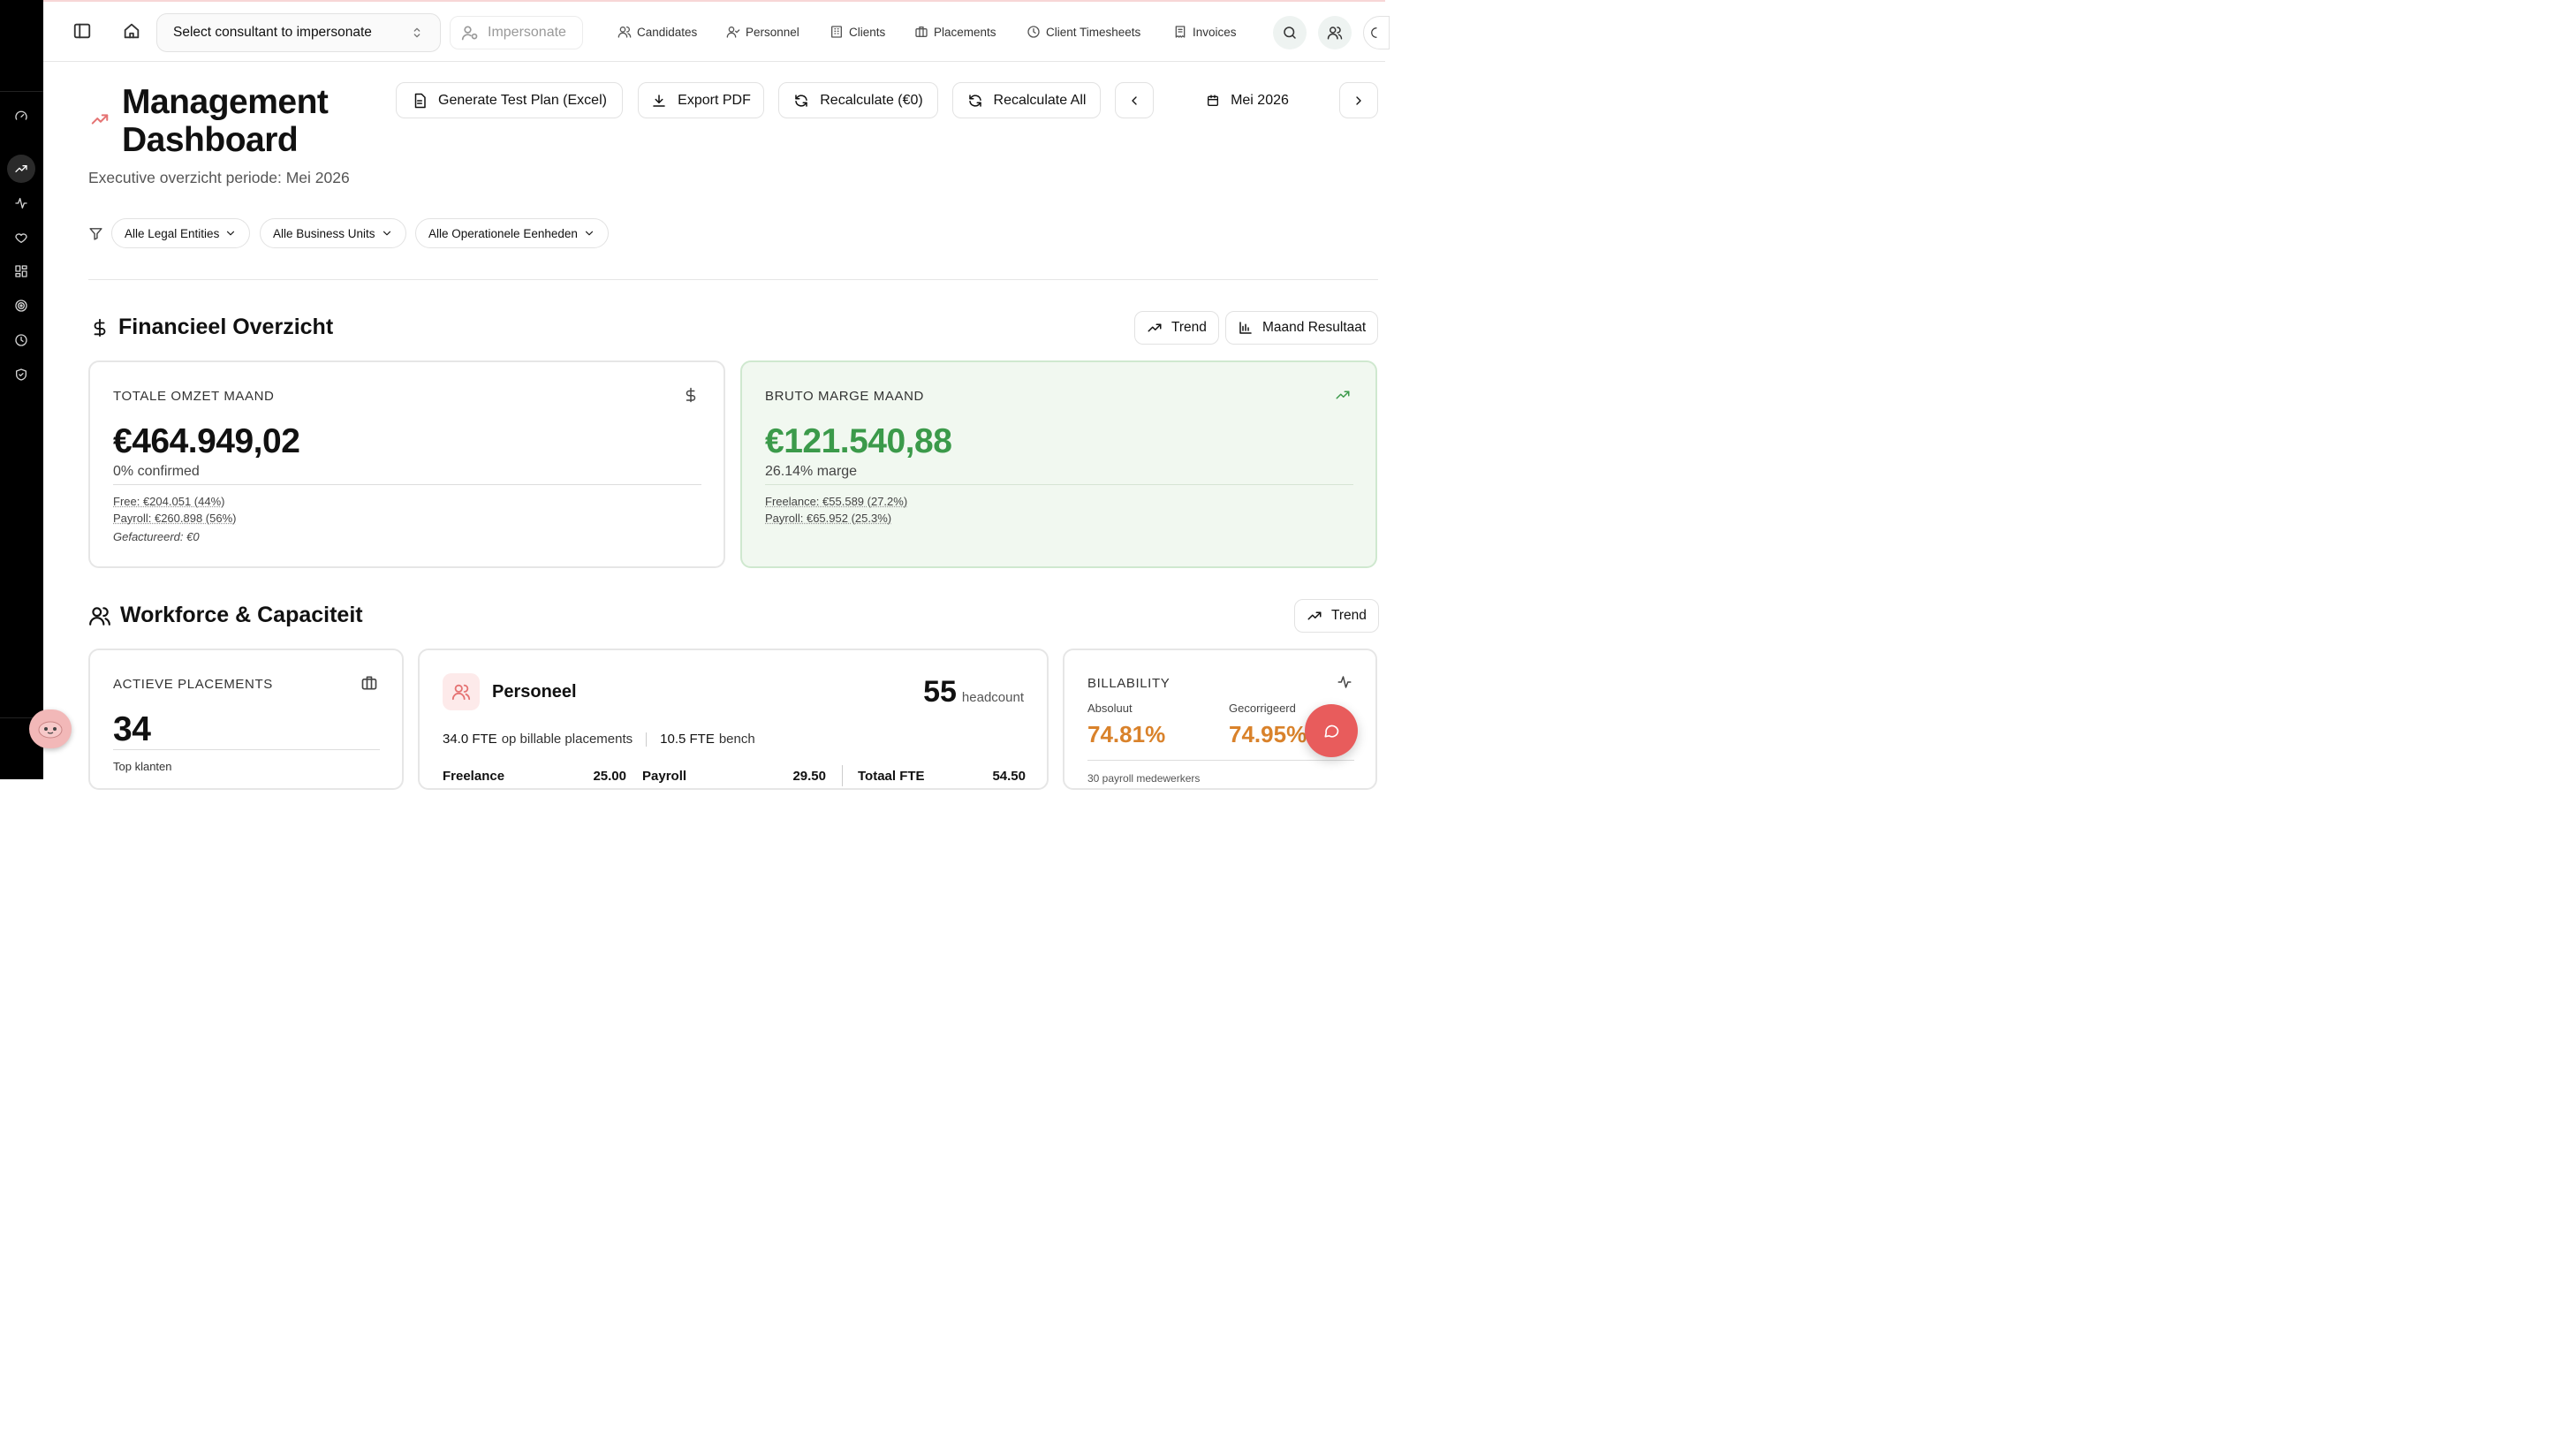 Image resolution: width=2576 pixels, height=1449 pixels. Describe the element at coordinates (892, 776) in the screenshot. I see `total-label: Totaal FTE` at that location.